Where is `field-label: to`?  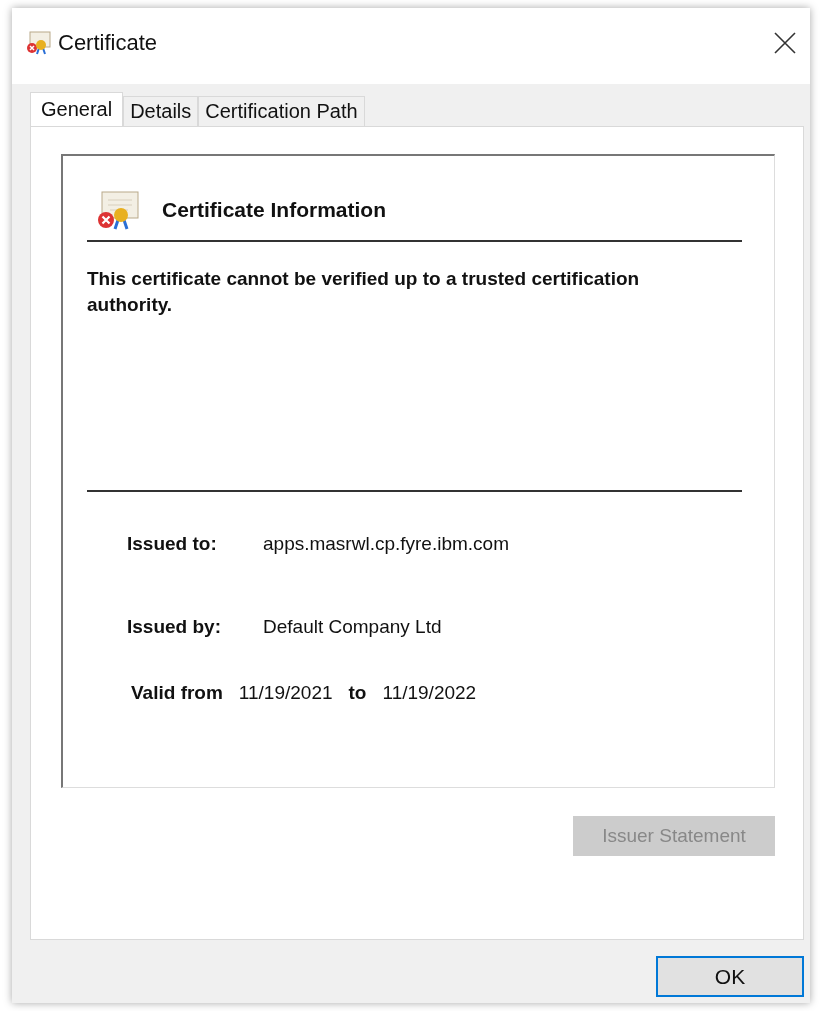
field-label: to is located at coordinates (357, 693).